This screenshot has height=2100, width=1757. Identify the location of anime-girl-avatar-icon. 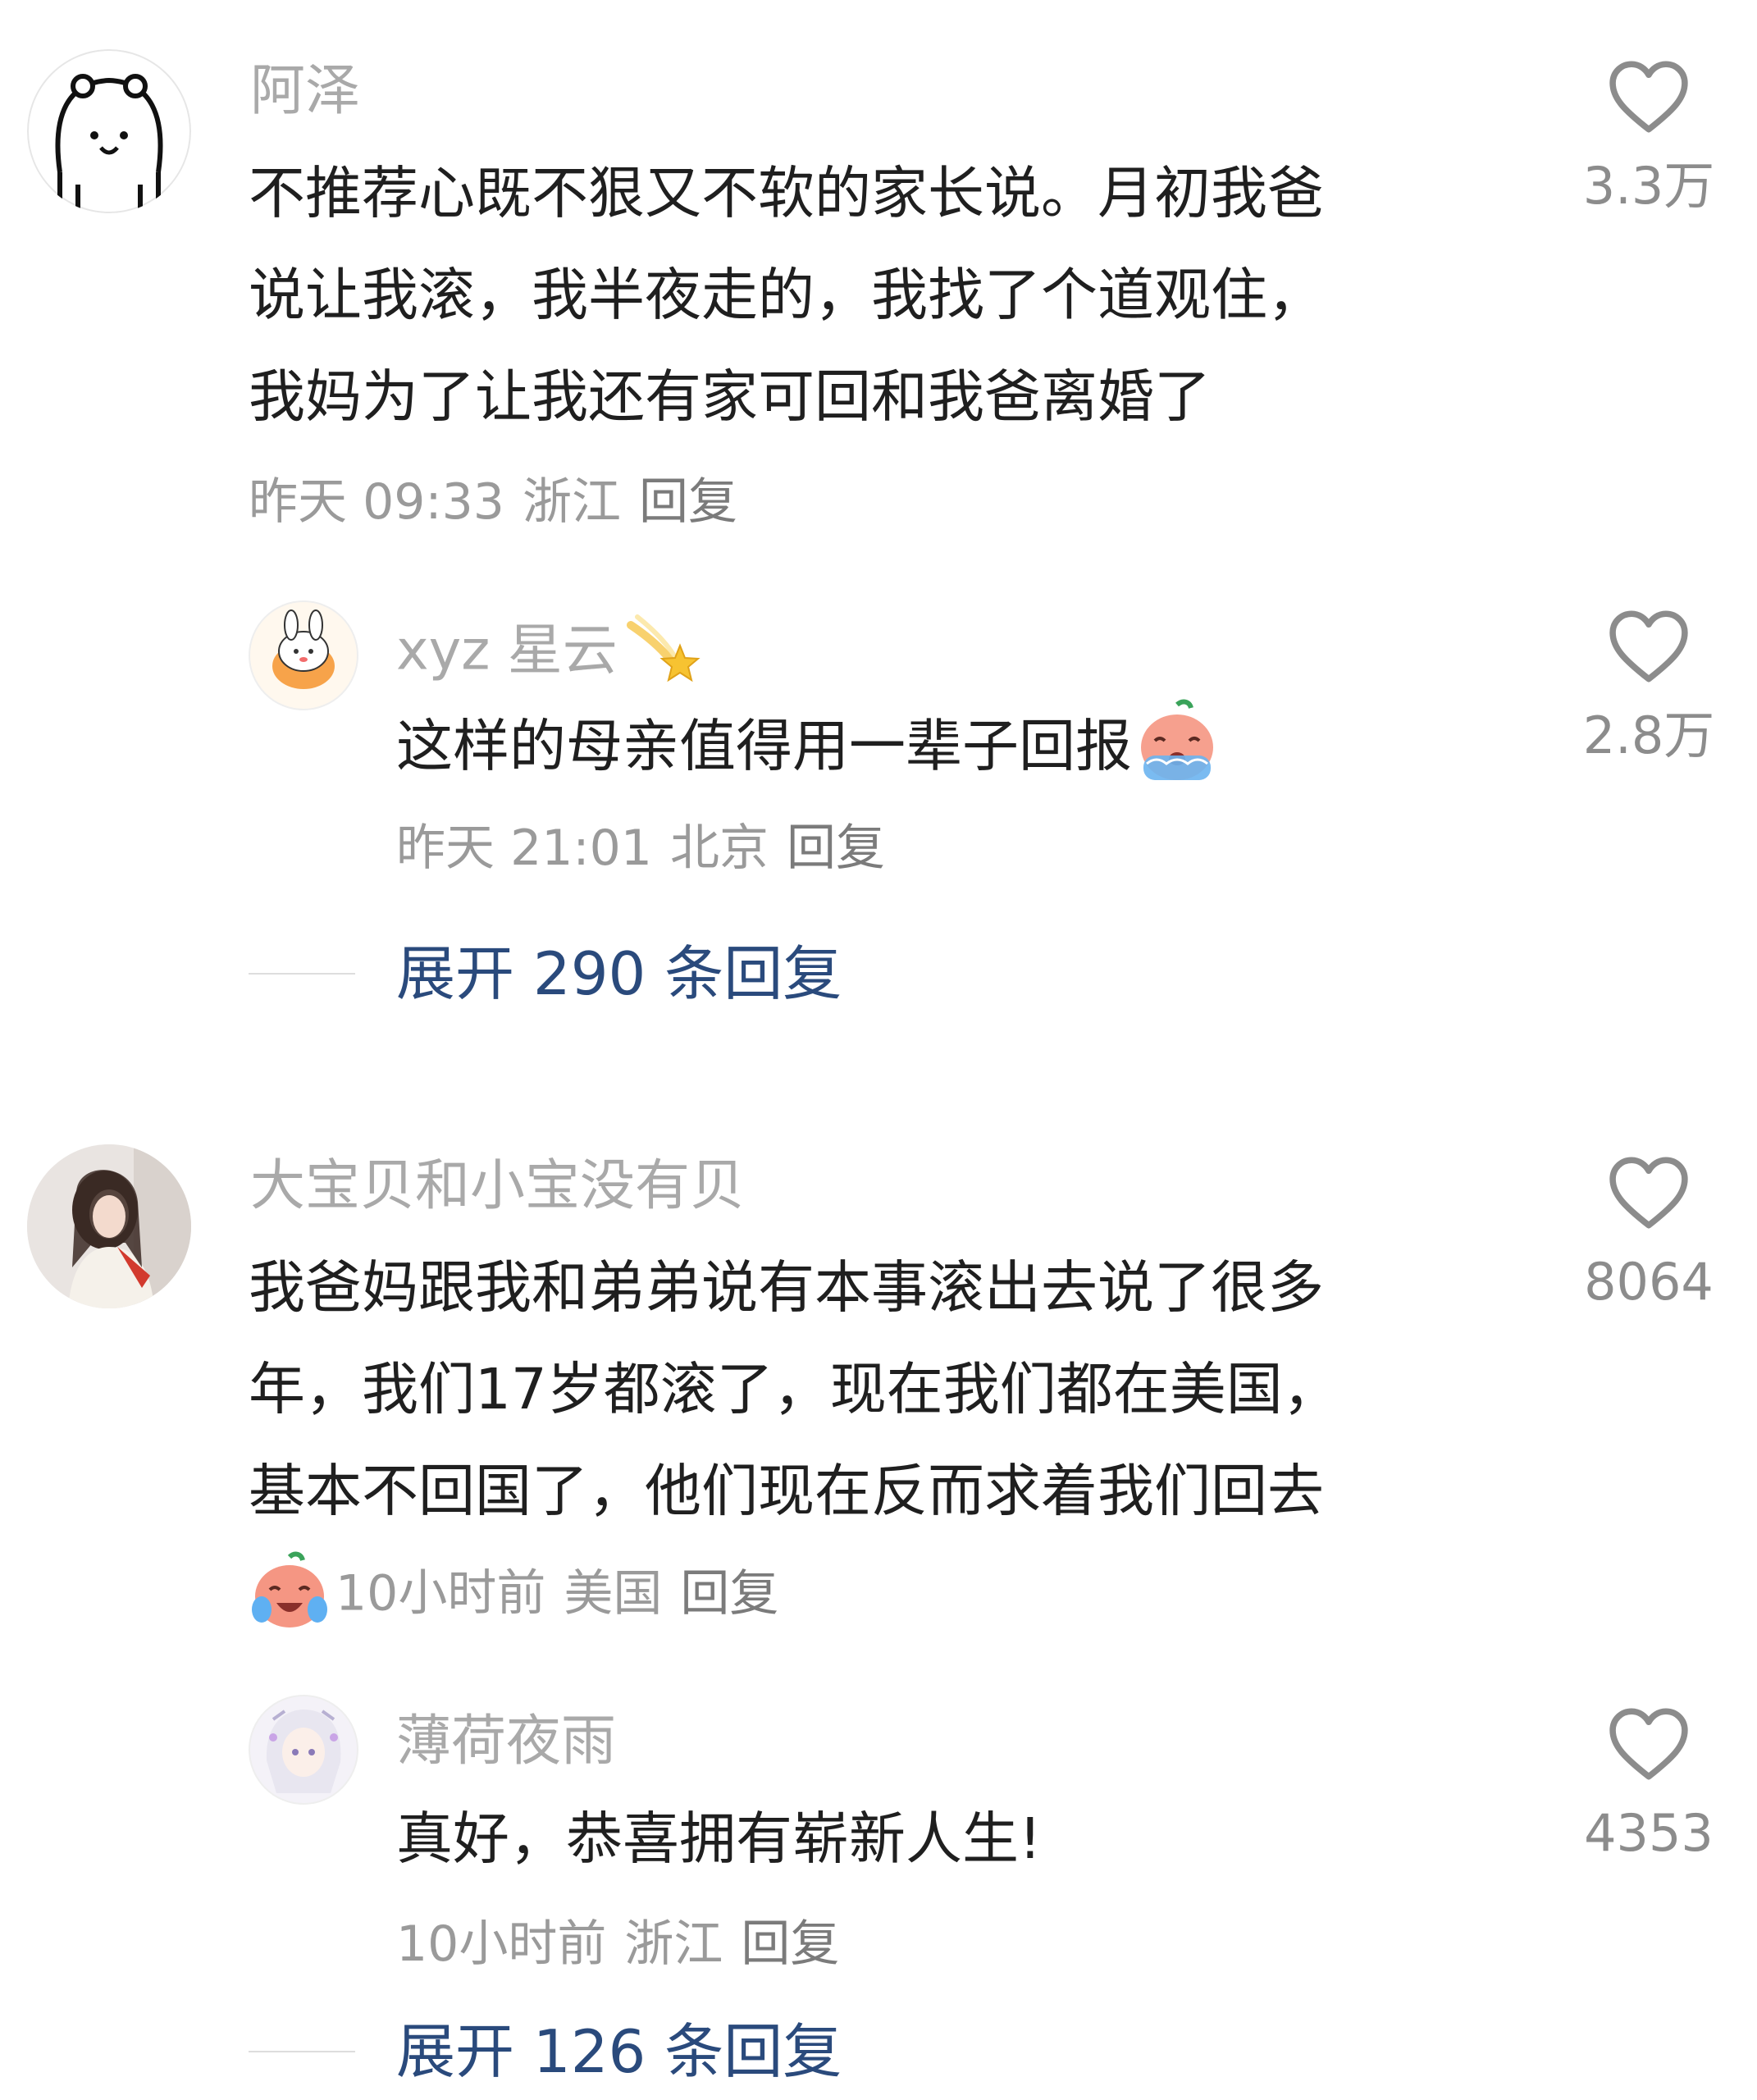
(303, 1750).